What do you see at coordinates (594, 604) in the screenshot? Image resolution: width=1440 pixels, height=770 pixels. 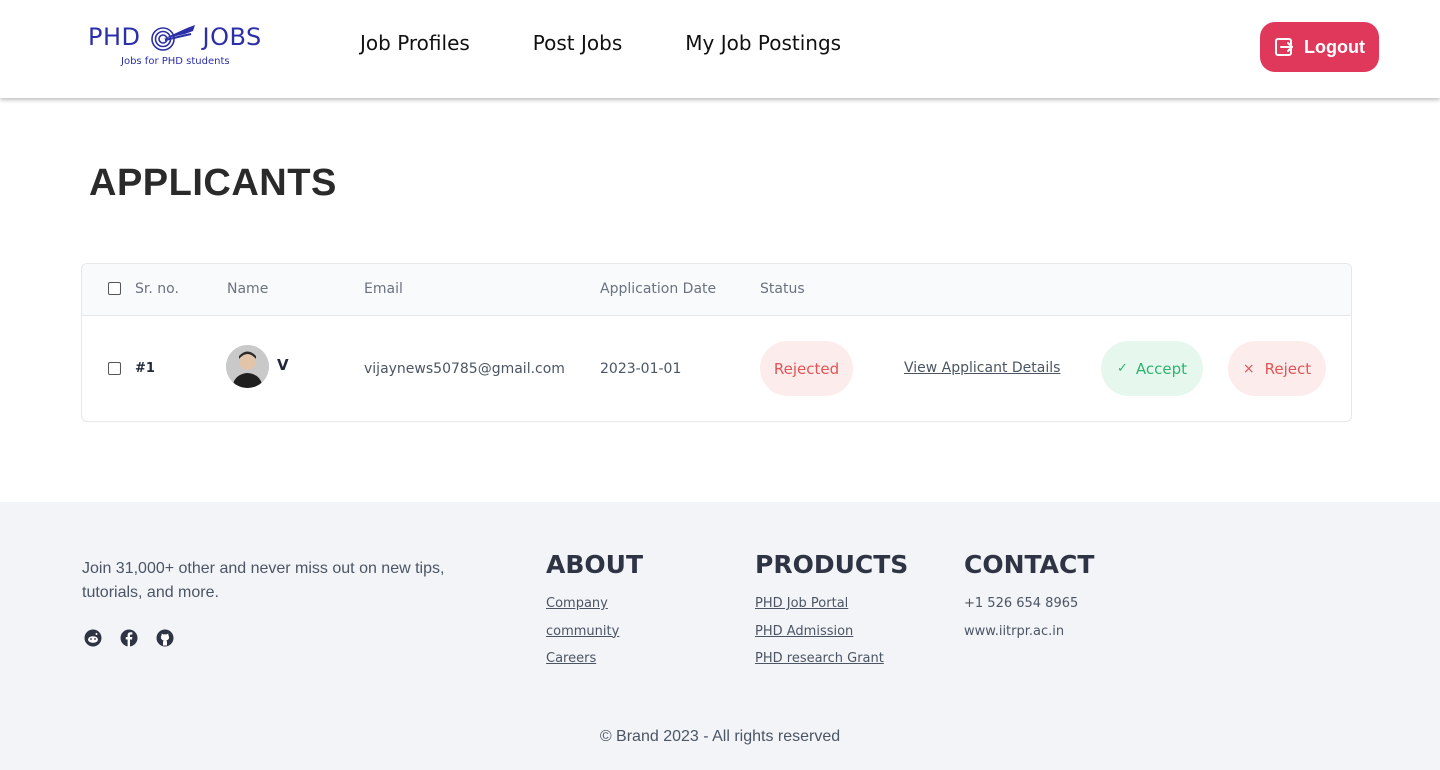 I see `footer-link-company: Company` at bounding box center [594, 604].